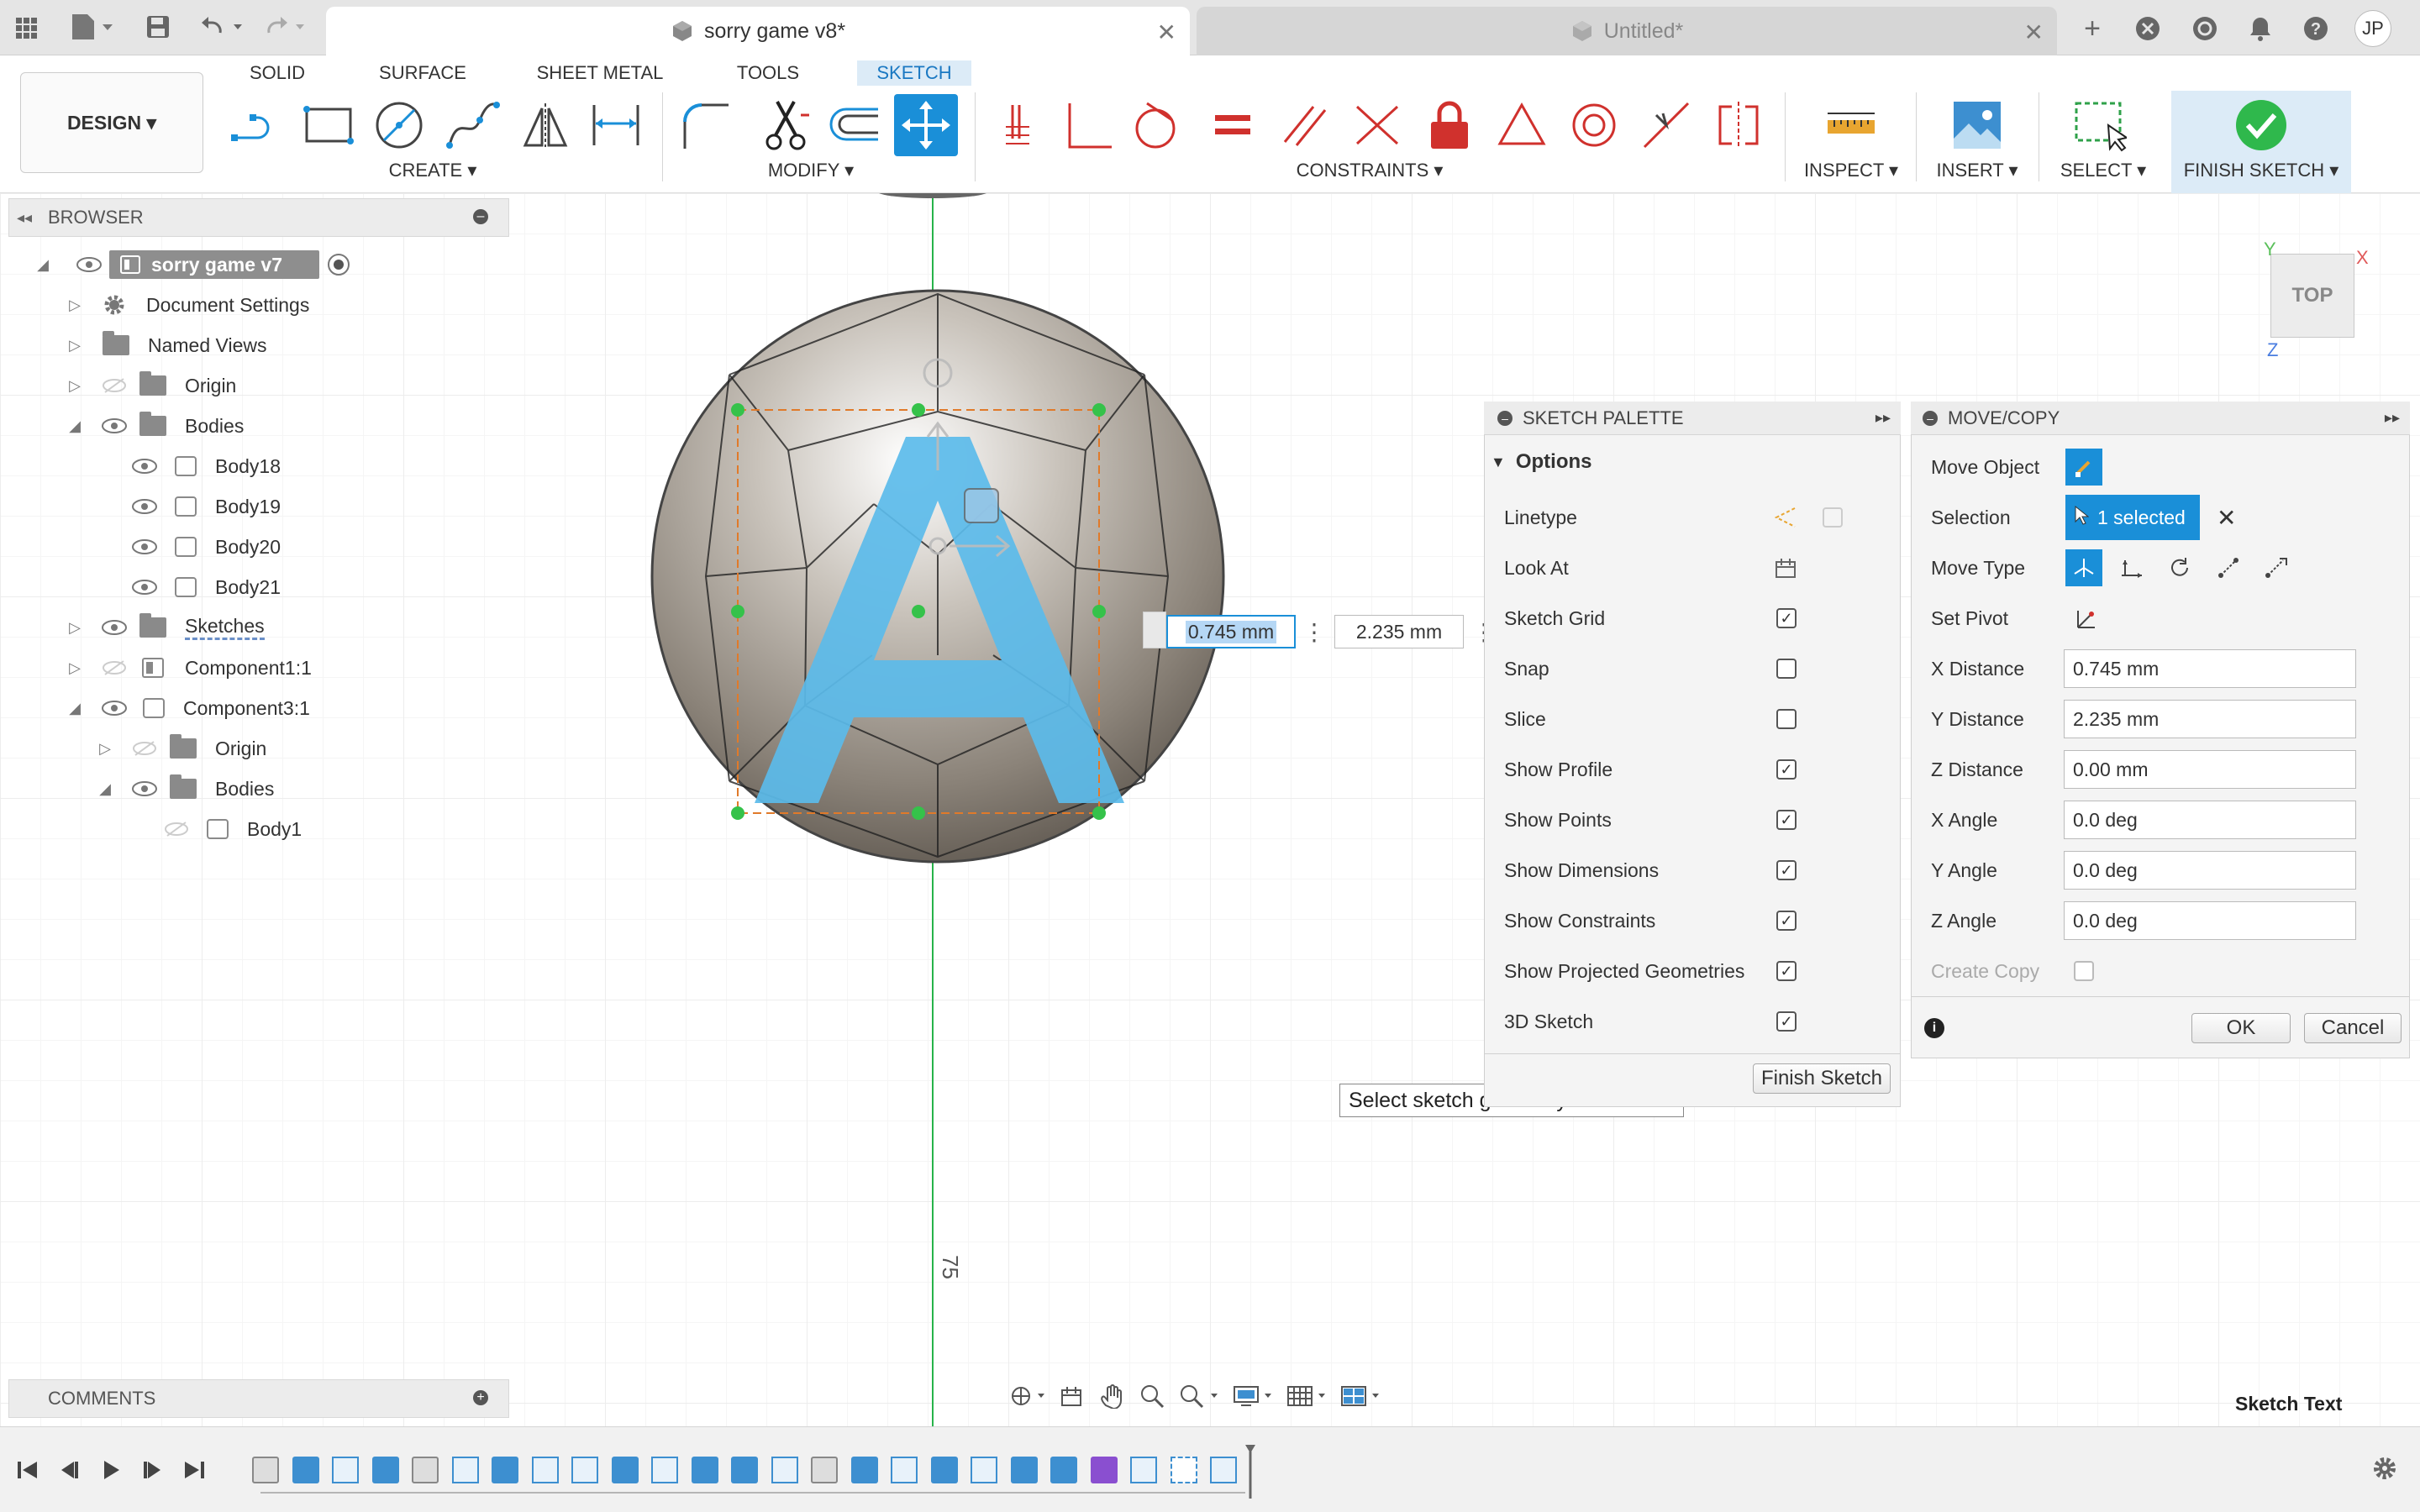 The image size is (2420, 1512). Describe the element at coordinates (111, 1470) in the screenshot. I see `play-icon` at that location.